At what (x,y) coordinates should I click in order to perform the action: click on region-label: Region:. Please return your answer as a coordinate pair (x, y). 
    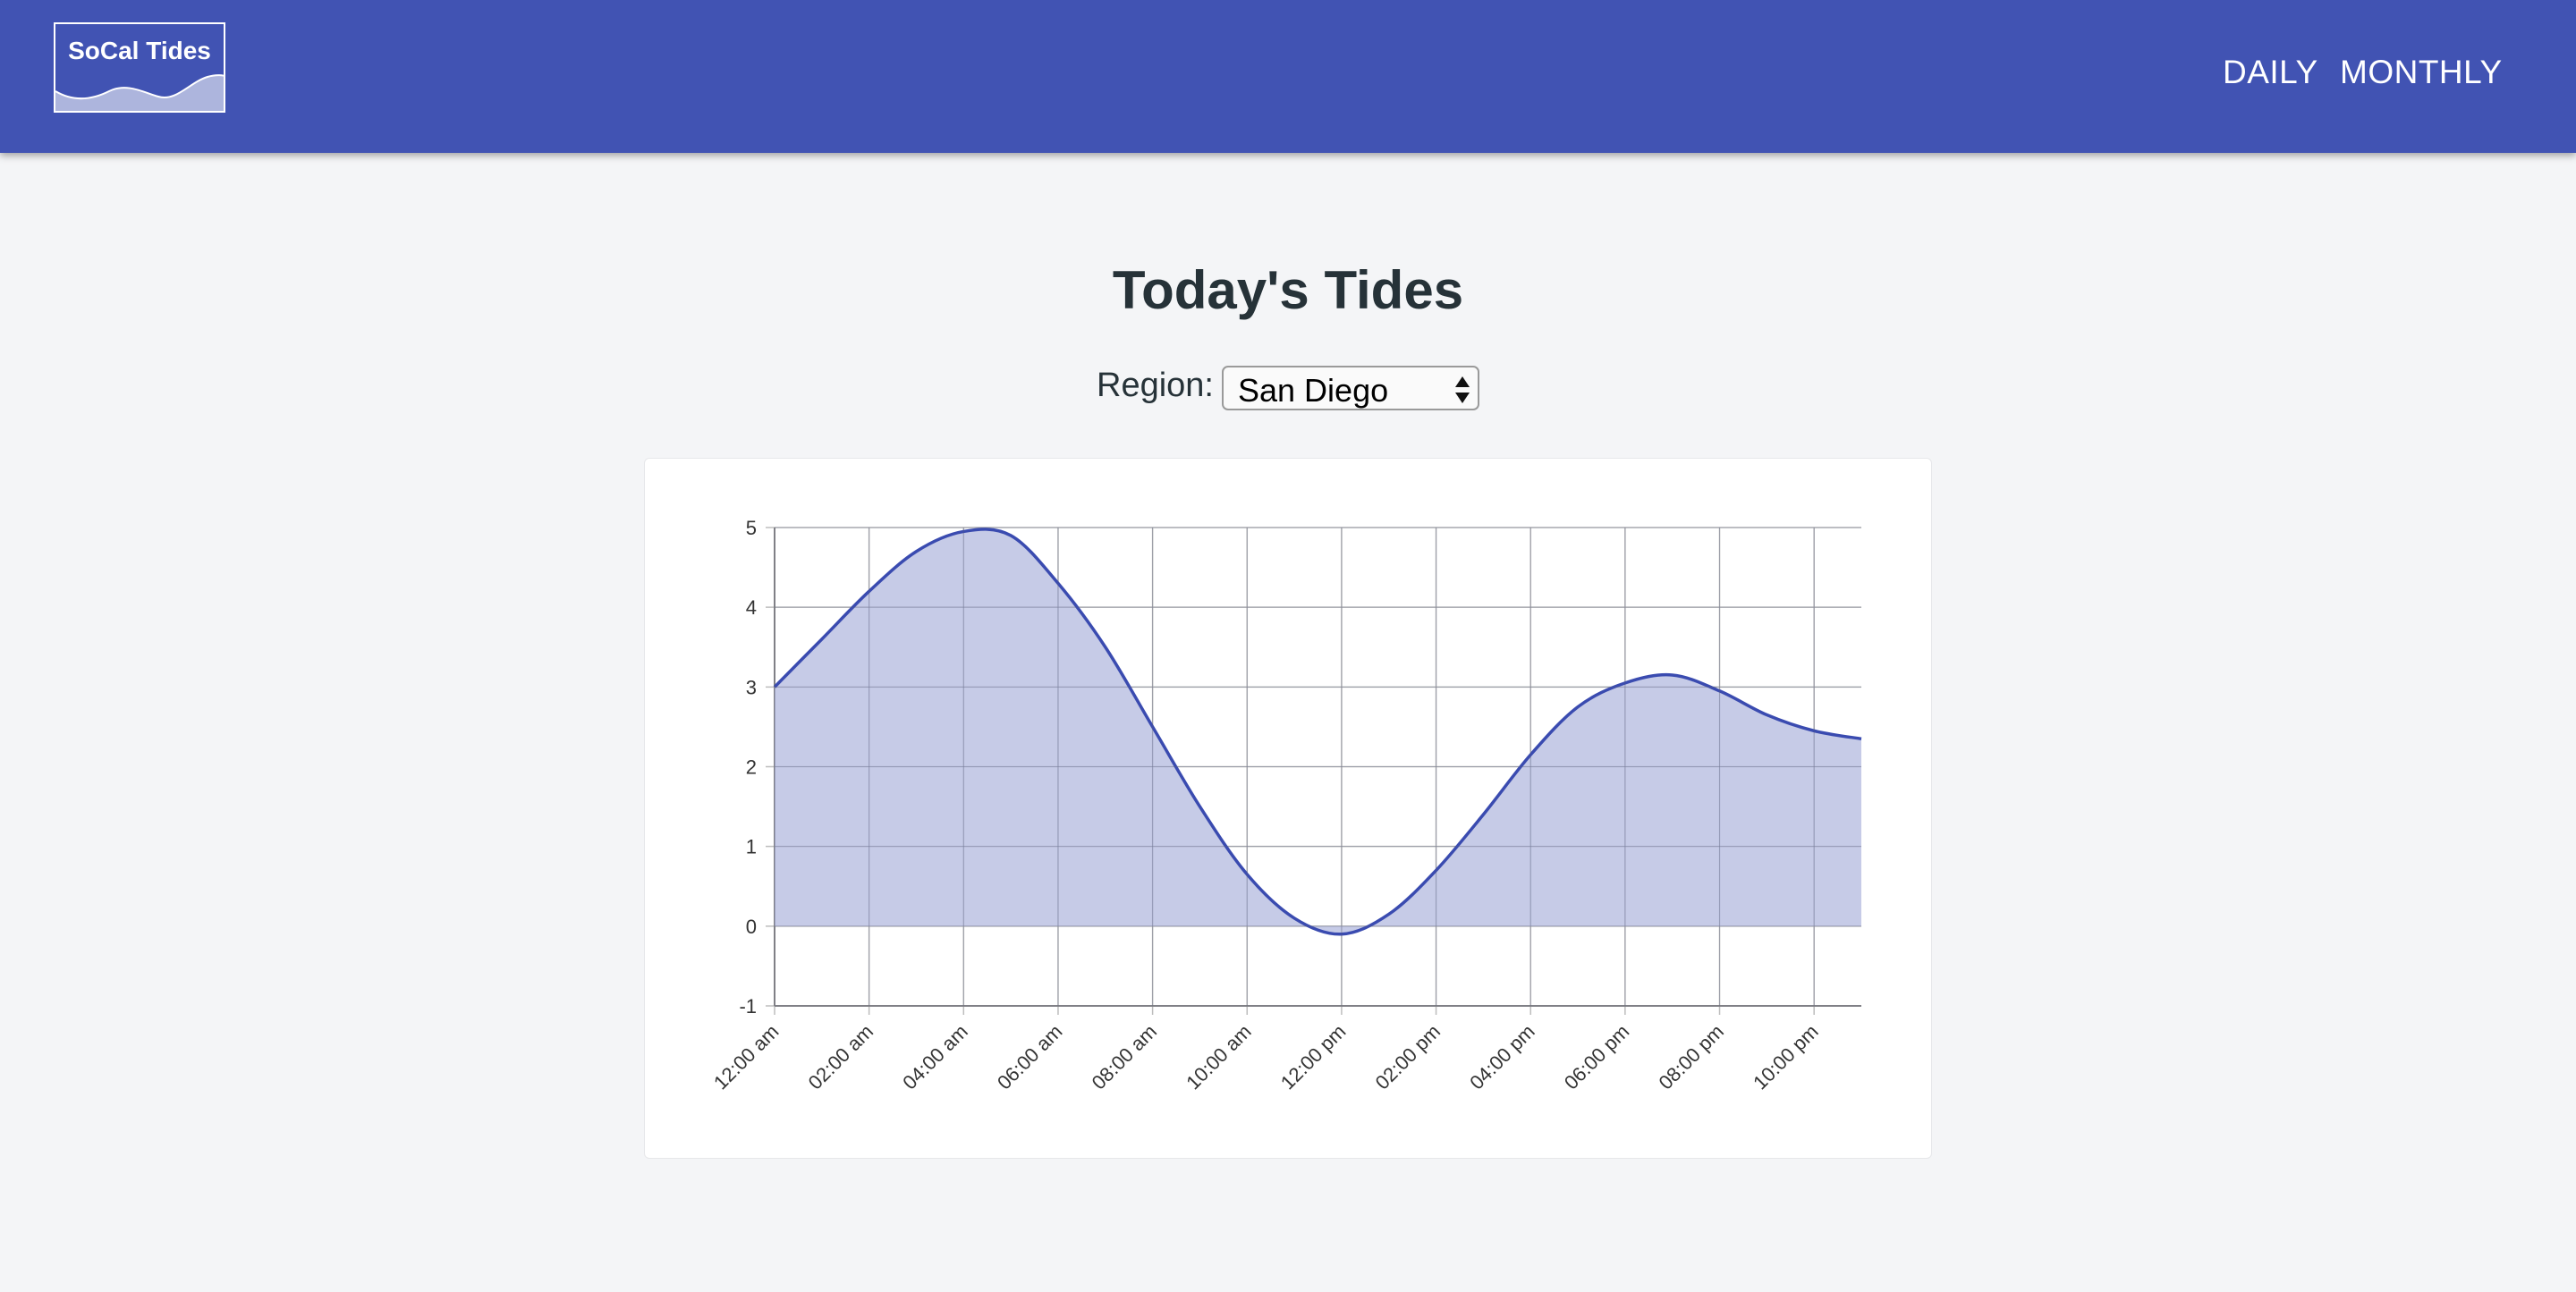
    Looking at the image, I should click on (1155, 386).